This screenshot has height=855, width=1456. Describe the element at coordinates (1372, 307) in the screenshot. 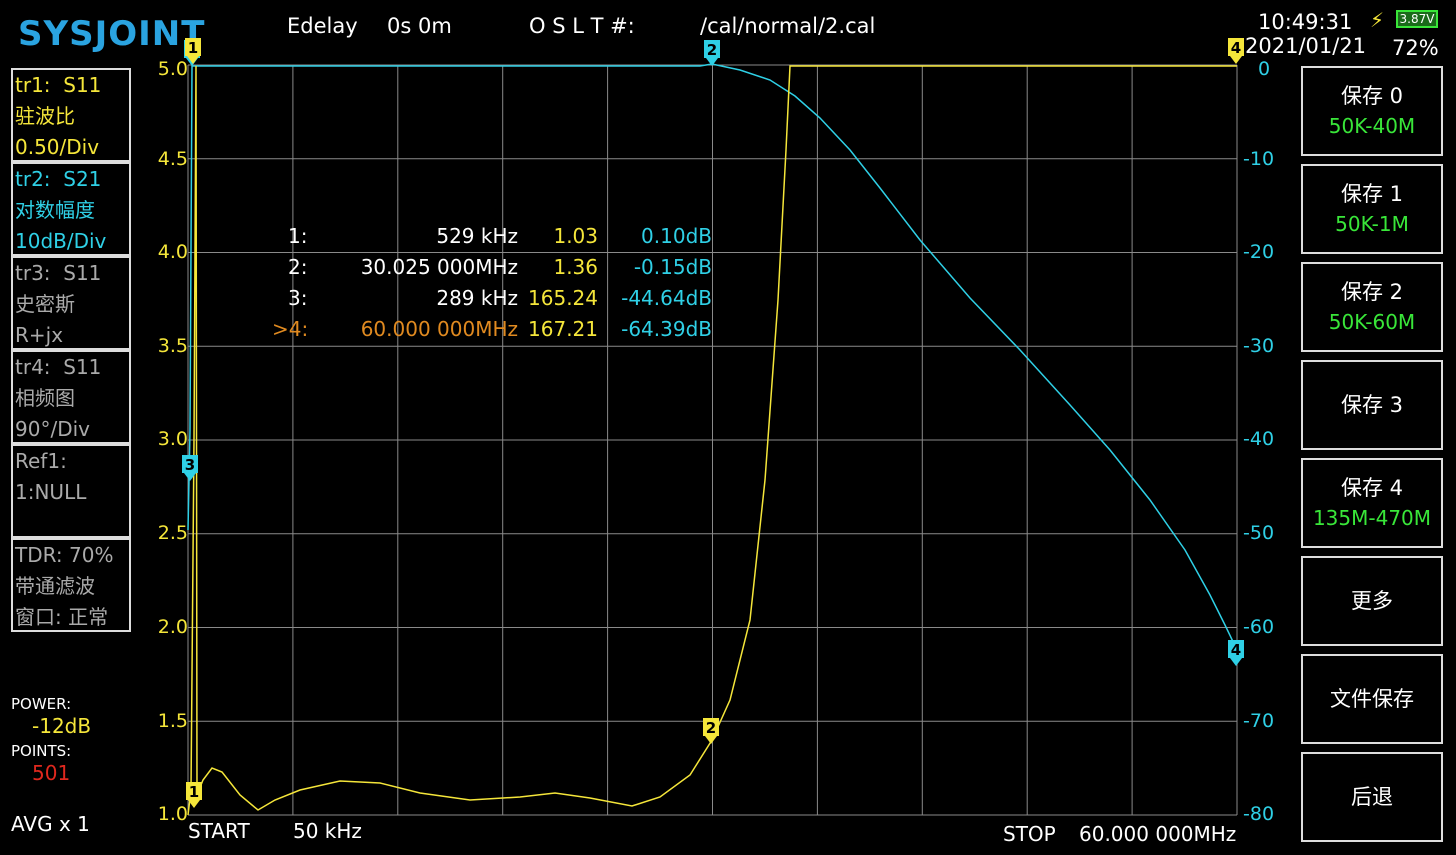

I see `save-2-button: 保存 2 50K-60M` at that location.